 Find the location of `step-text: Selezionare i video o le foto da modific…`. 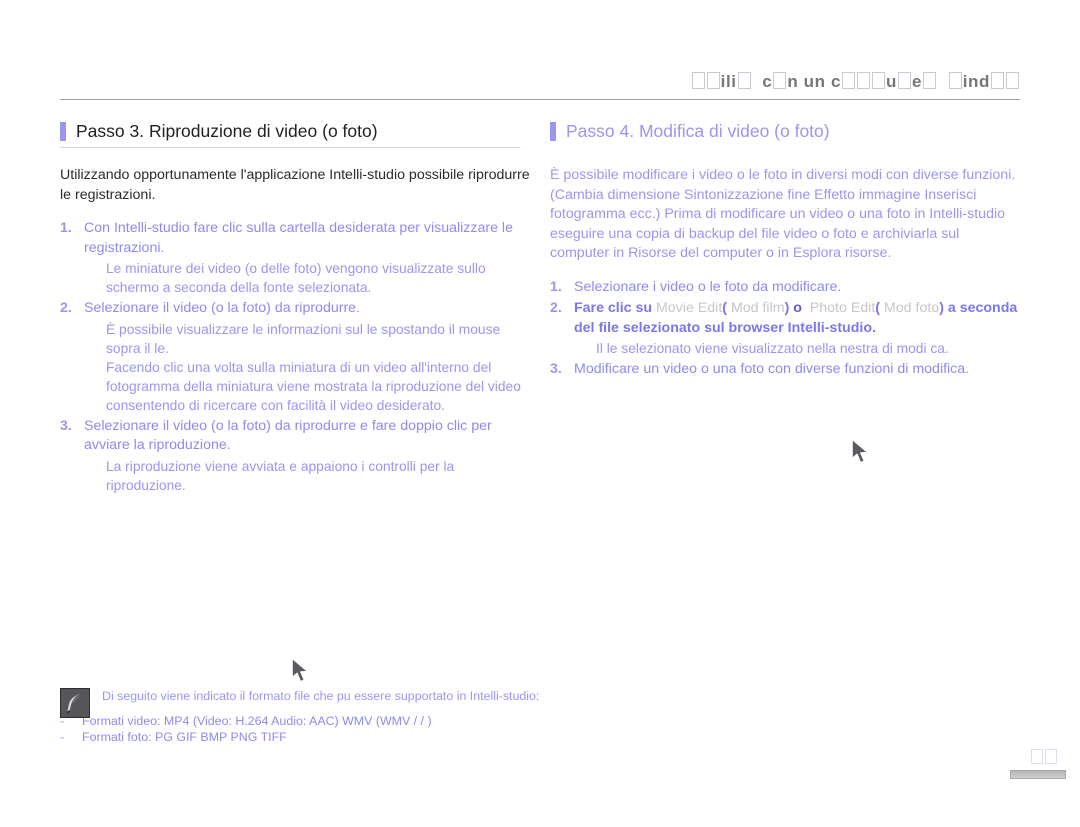

step-text: Selezionare i video o le foto da modific… is located at coordinates (708, 286).